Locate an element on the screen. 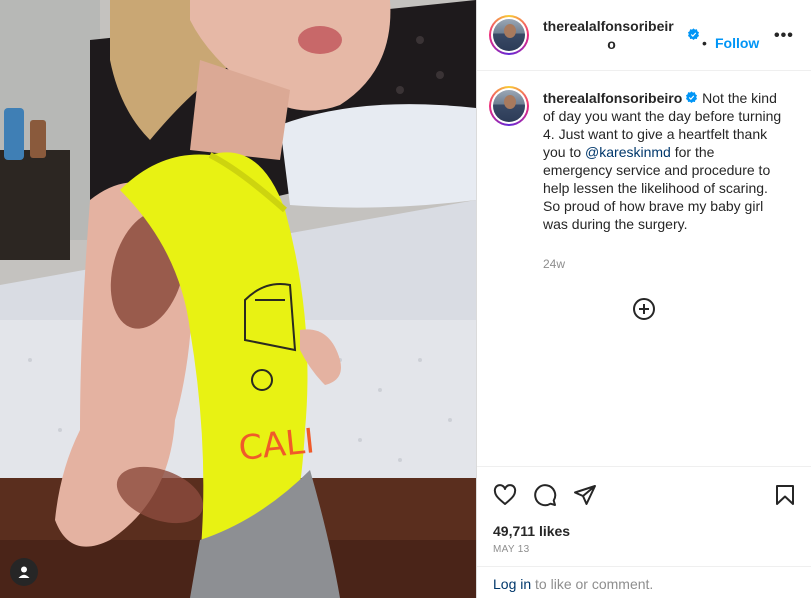 This screenshot has height=599, width=811. caption-timestamp: 24w is located at coordinates (554, 264).